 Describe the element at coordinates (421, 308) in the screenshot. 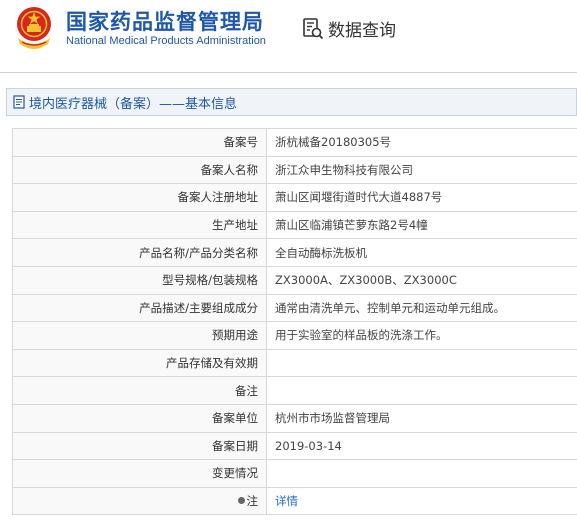

I see `field-value: 通常由清洗单元、控制单元和运动单元组成。` at that location.